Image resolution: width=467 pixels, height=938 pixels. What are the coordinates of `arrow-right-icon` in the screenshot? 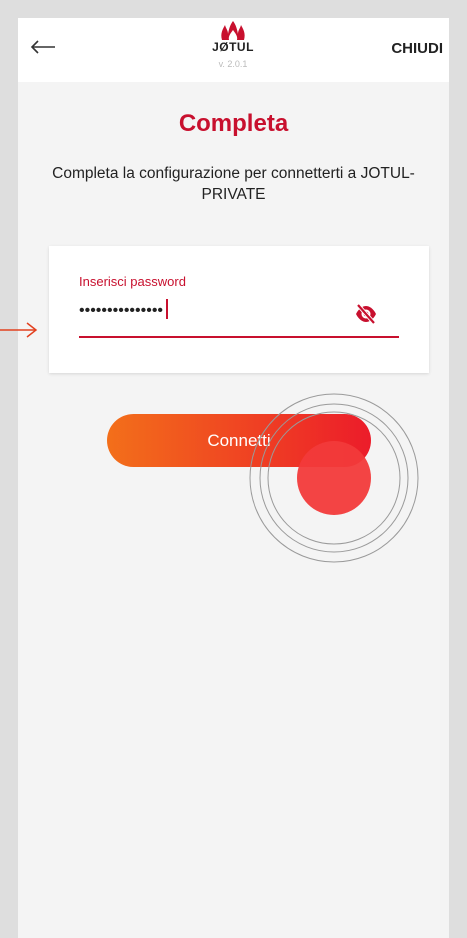 It's located at (19, 330).